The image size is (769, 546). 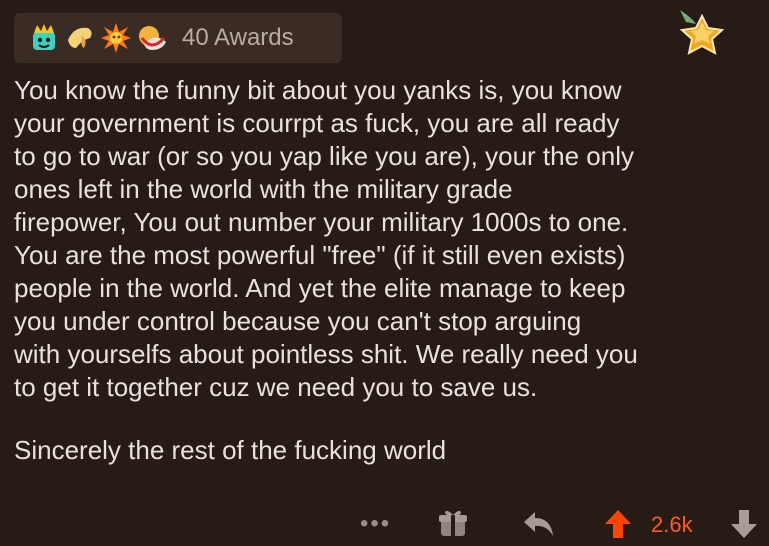 What do you see at coordinates (116, 38) in the screenshot?
I see `explosion-award-icon` at bounding box center [116, 38].